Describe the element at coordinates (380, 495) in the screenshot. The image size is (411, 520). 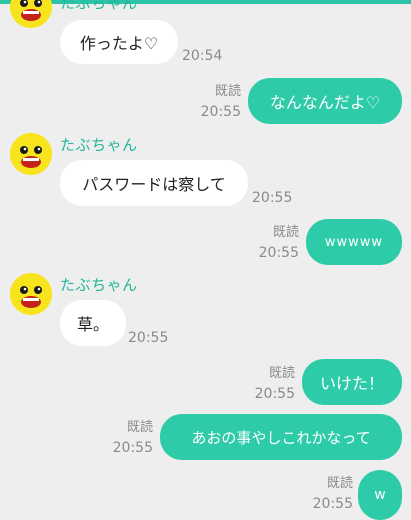
I see `message-bubble-outgoing: w` at that location.